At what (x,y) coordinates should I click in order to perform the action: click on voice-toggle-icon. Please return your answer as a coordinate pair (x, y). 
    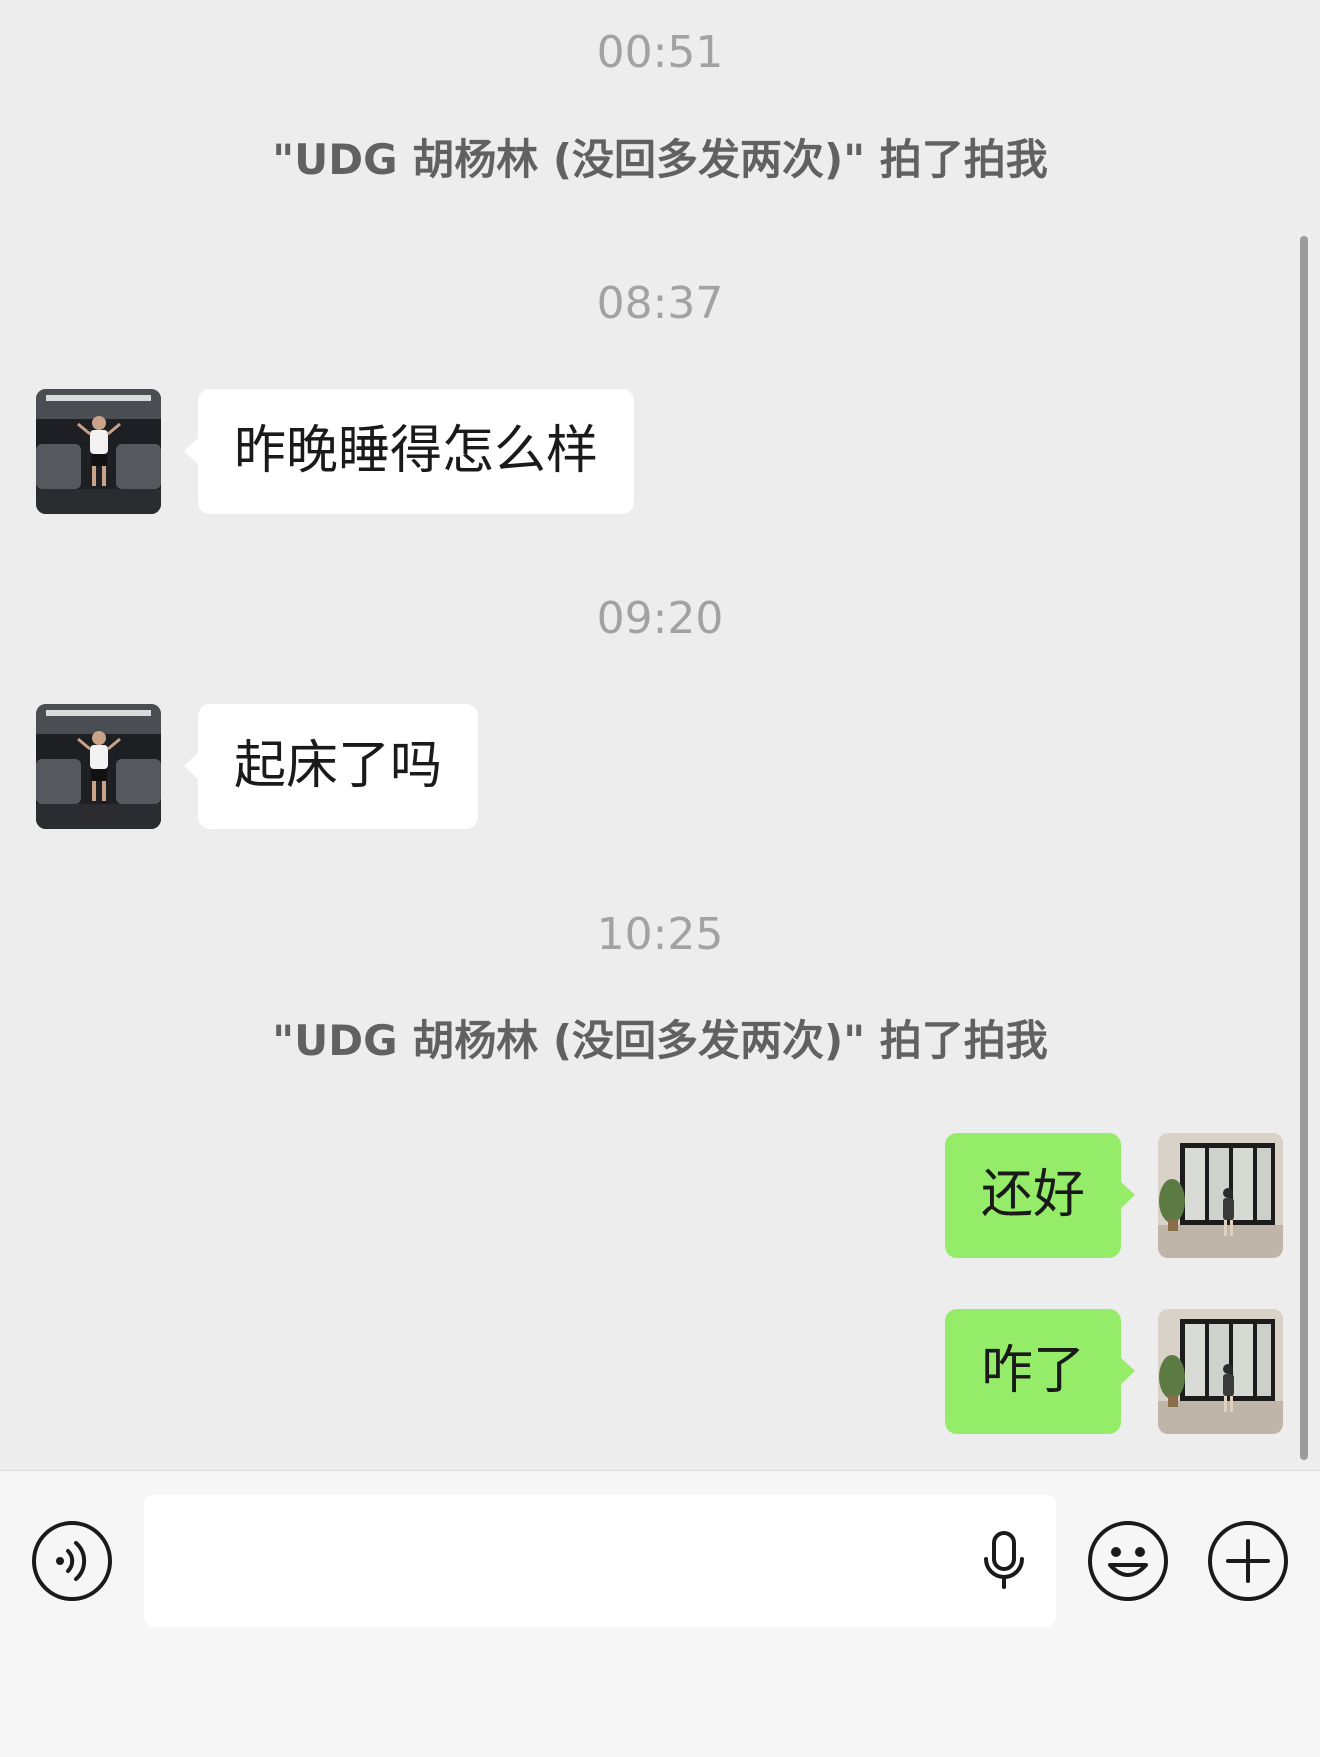
    Looking at the image, I should click on (72, 1561).